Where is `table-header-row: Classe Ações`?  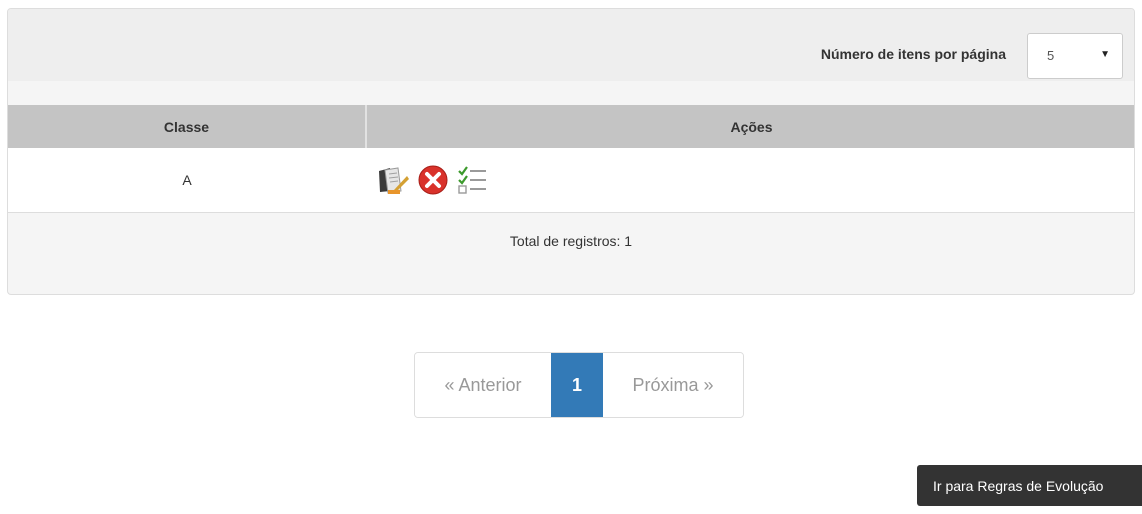 table-header-row: Classe Ações is located at coordinates (571, 126).